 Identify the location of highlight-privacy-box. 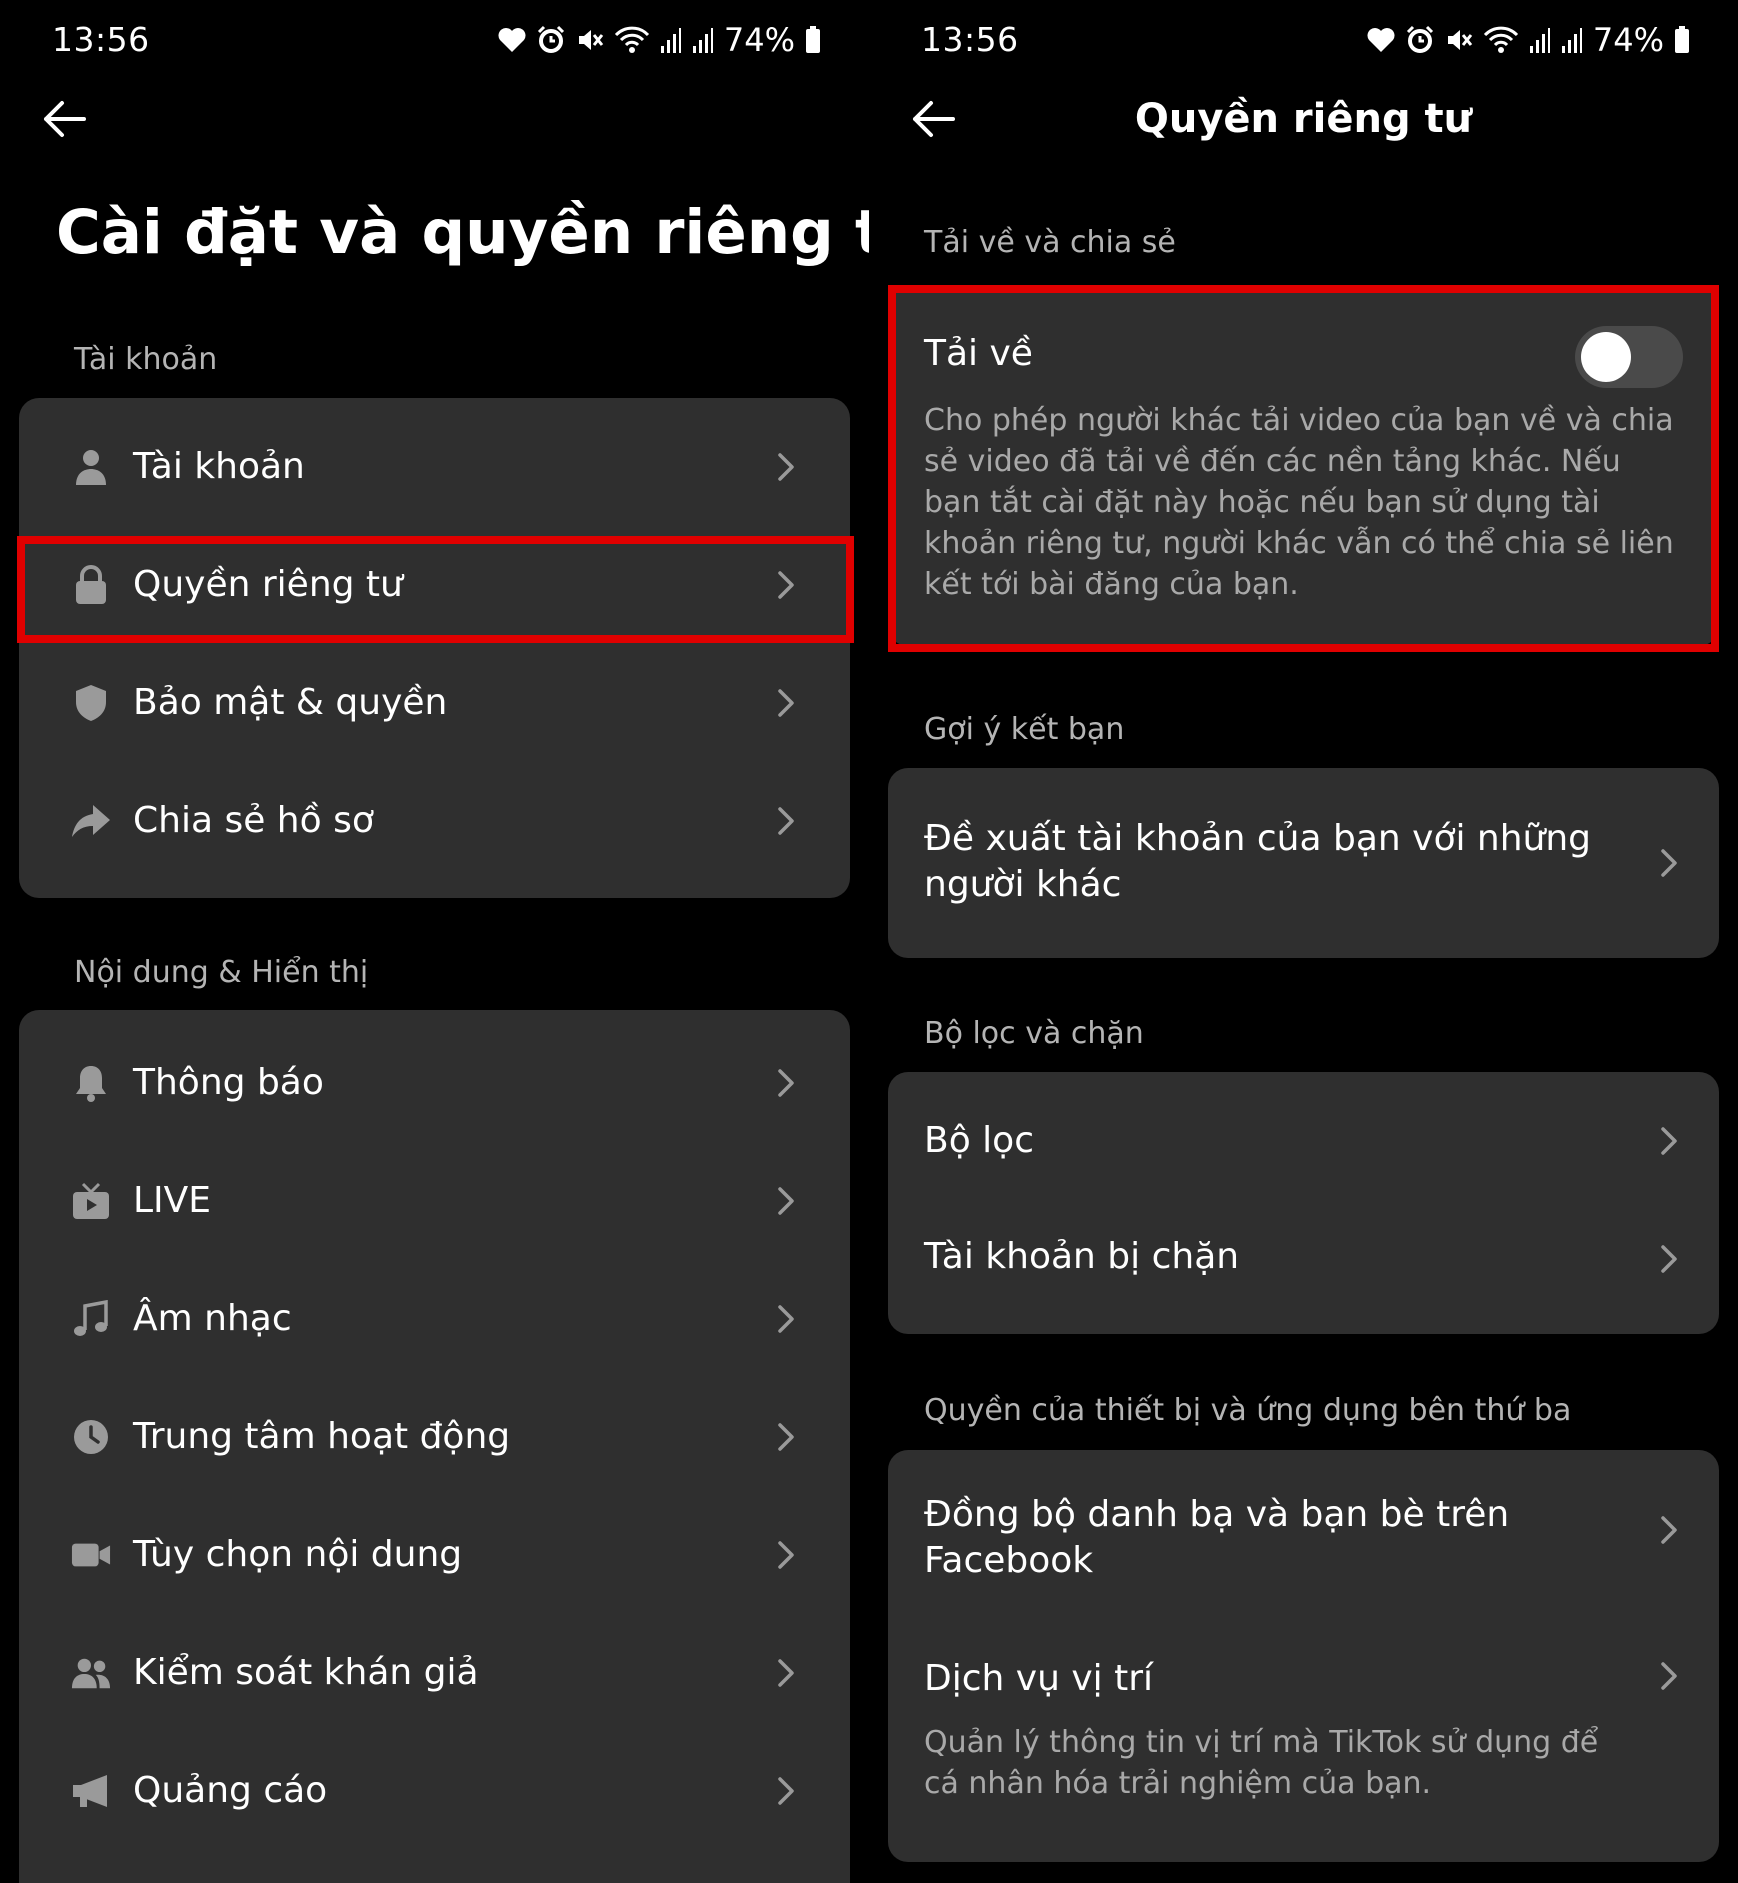
(435, 589).